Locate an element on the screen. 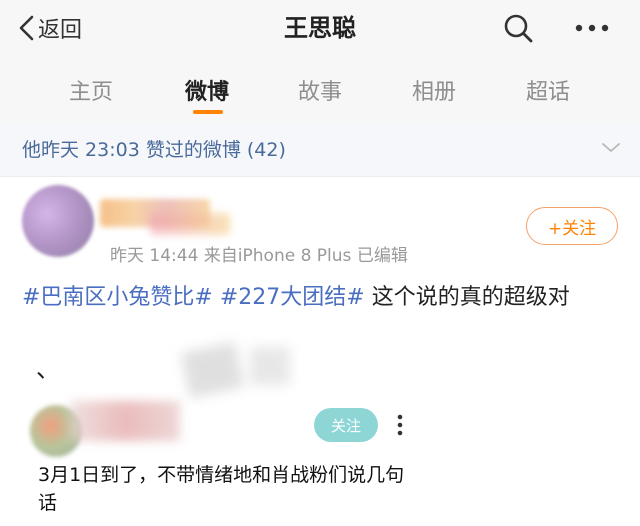  search-button is located at coordinates (518, 28).